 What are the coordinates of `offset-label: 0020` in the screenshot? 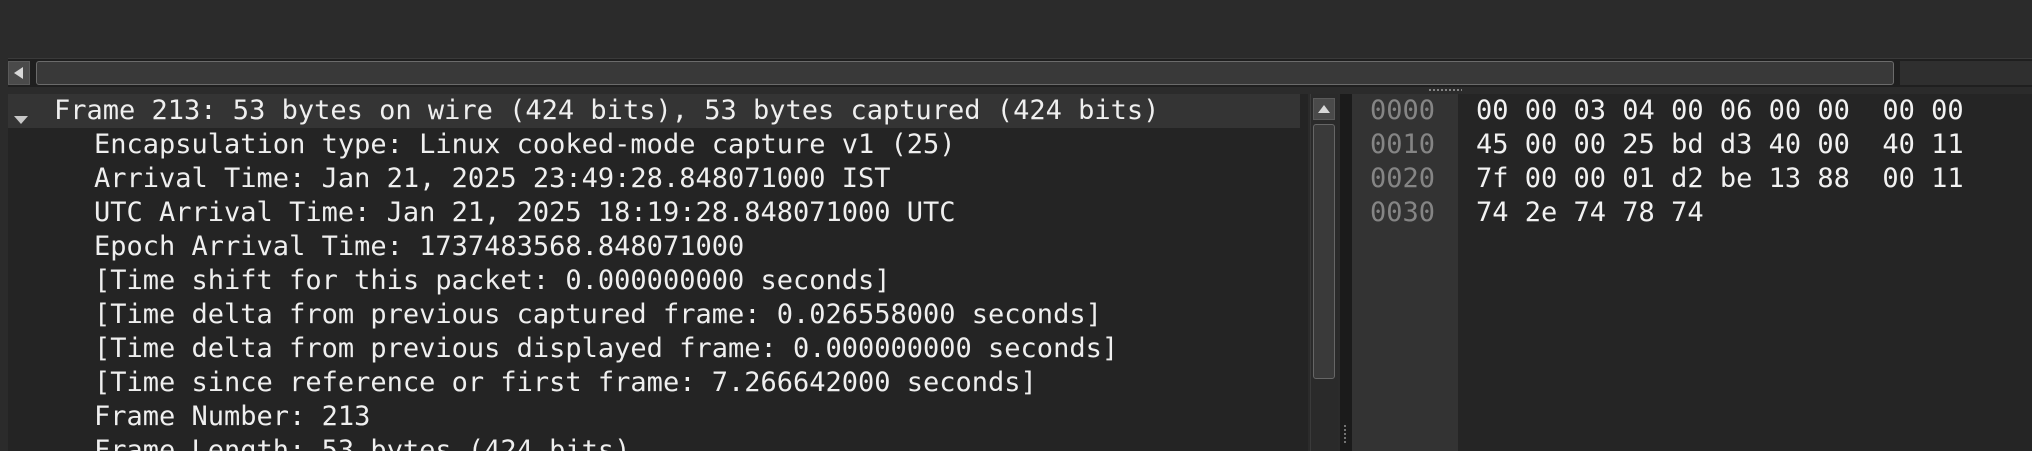 It's located at (1403, 178).